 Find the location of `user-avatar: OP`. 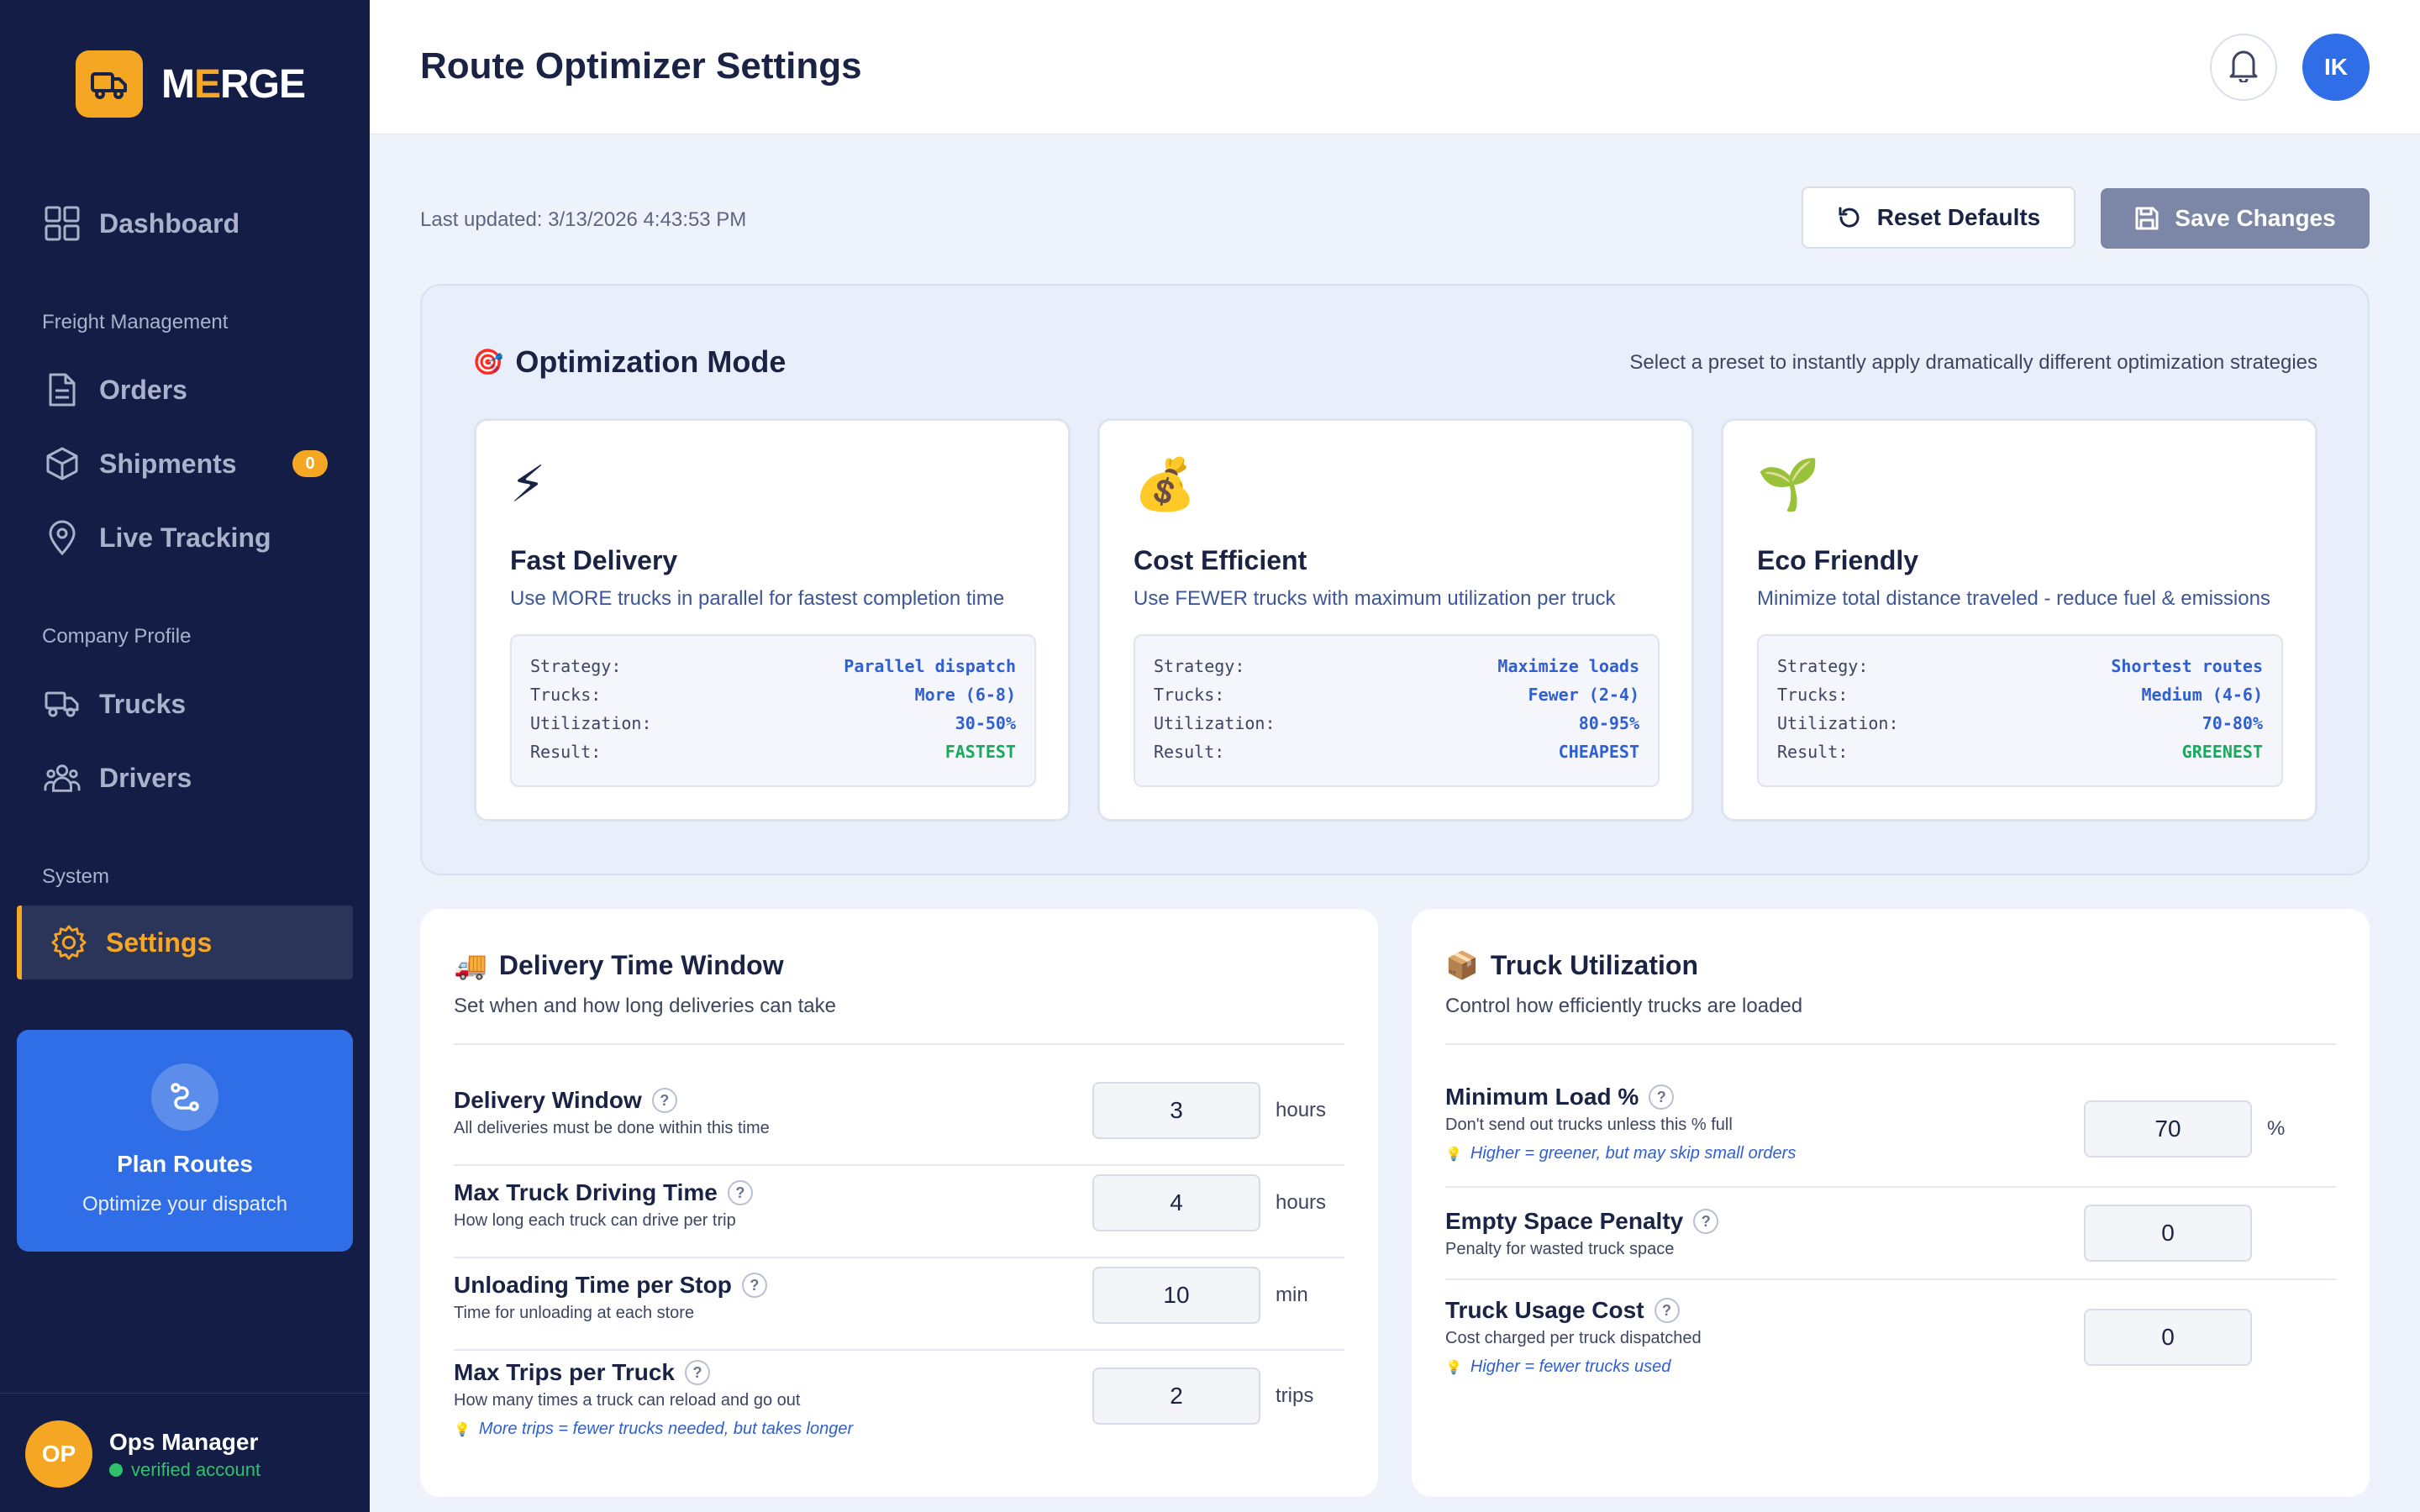

user-avatar: OP is located at coordinates (58, 1454).